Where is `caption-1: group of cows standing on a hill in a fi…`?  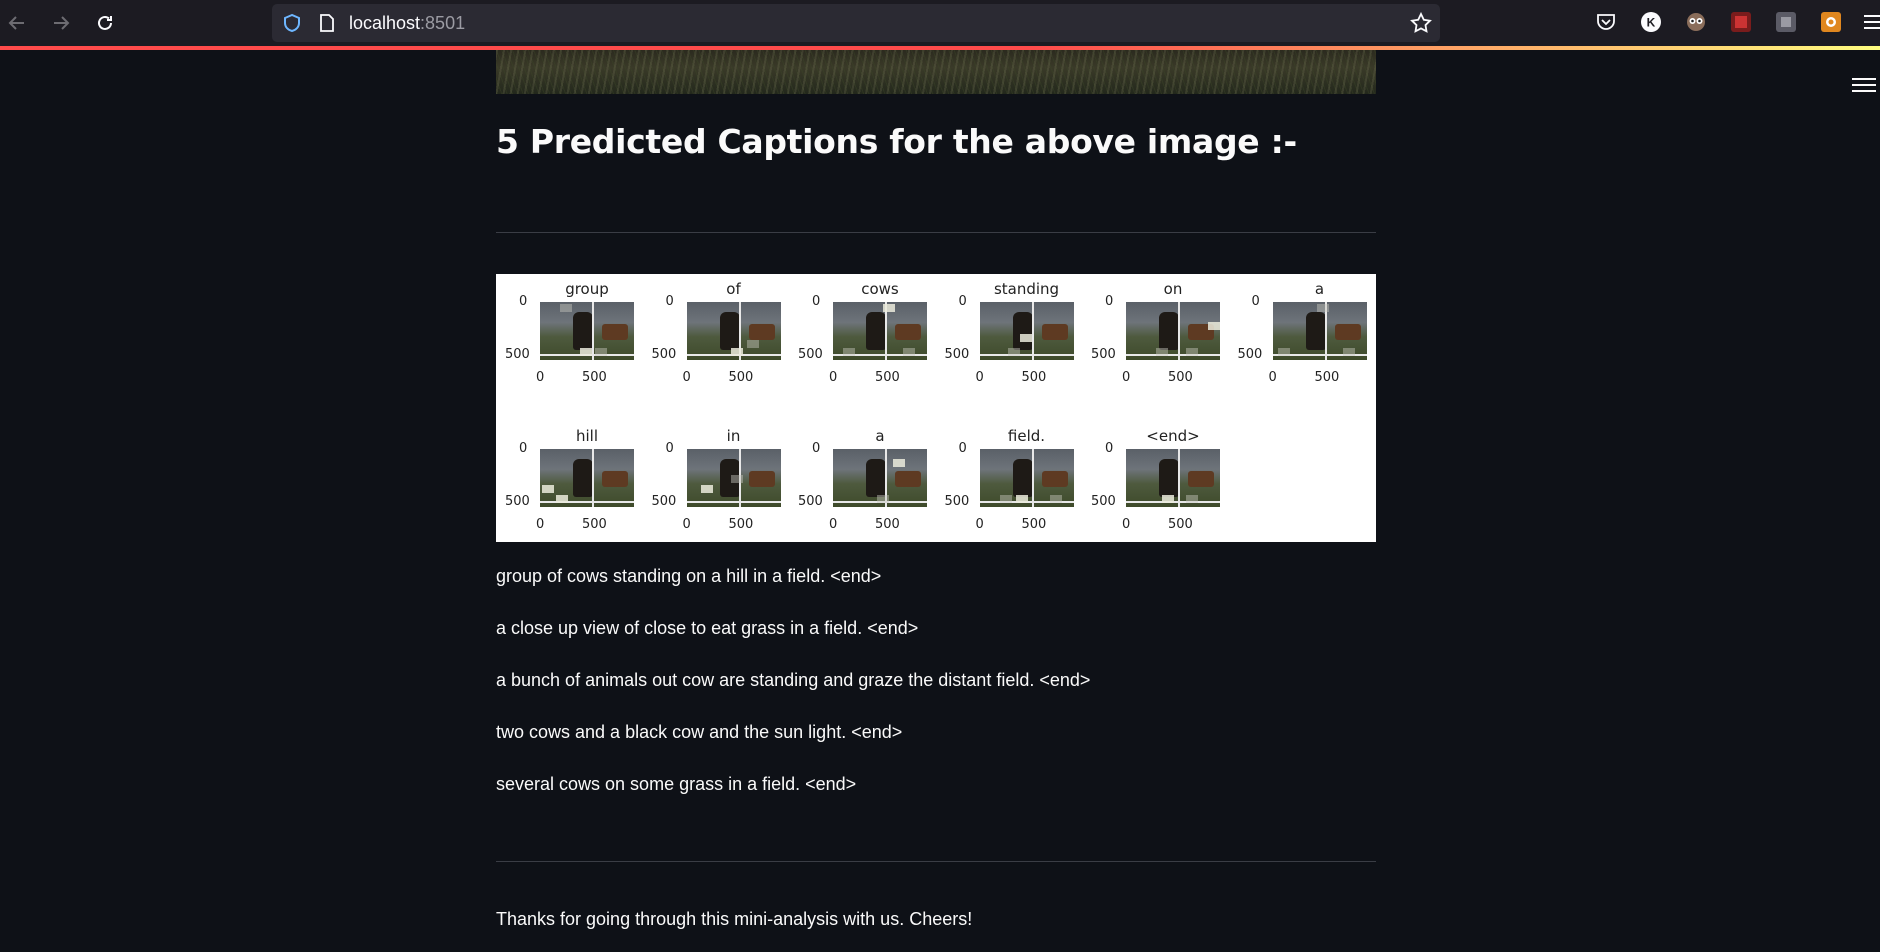 caption-1: group of cows standing on a hill in a fi… is located at coordinates (689, 576).